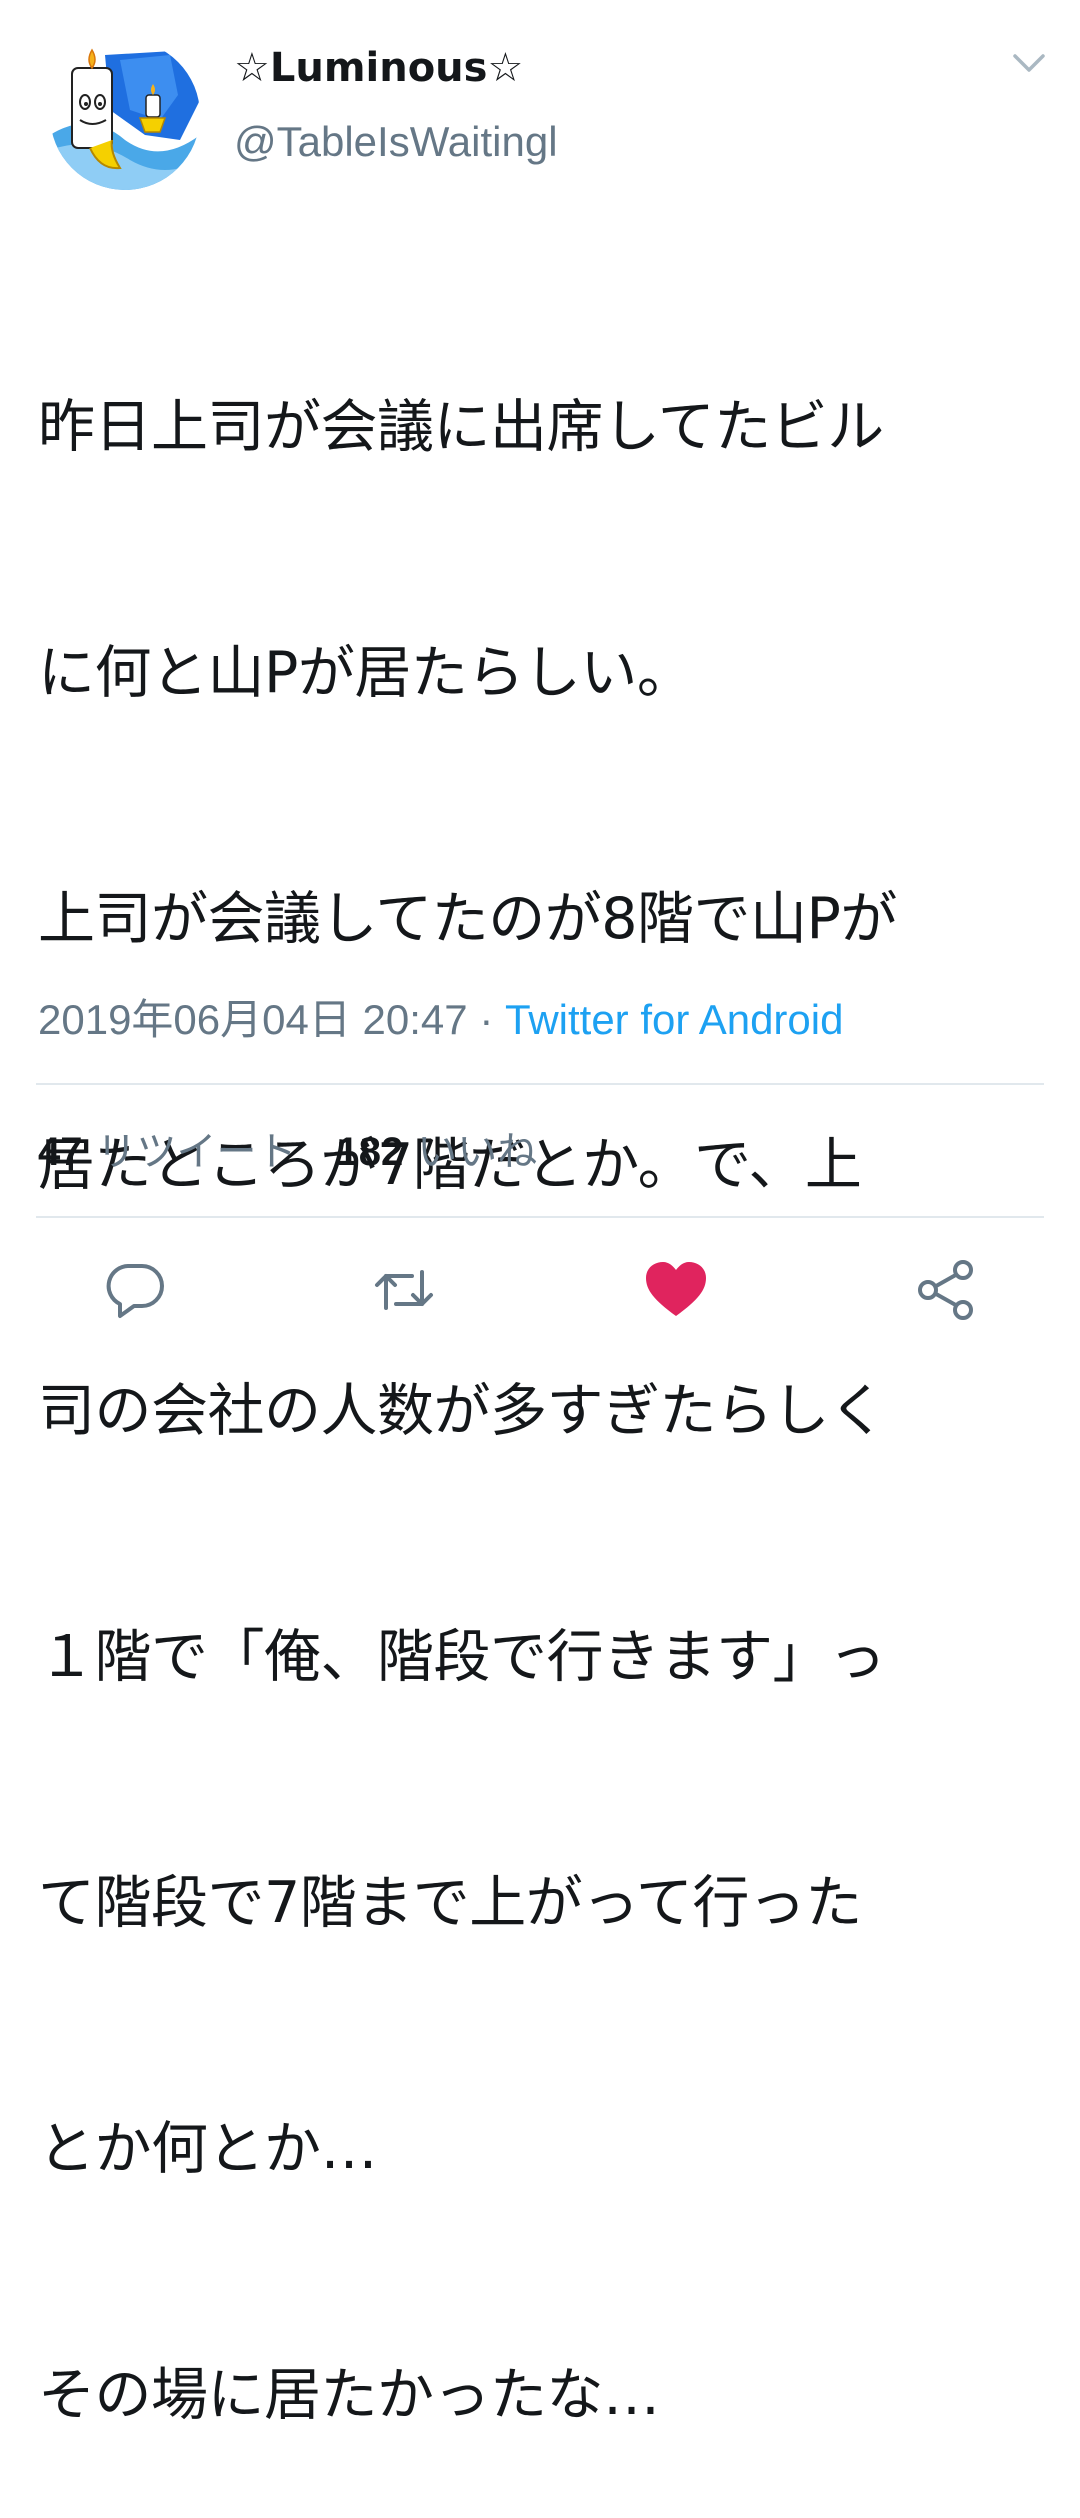 This screenshot has width=1080, height=2518. I want to click on tweet-line: に何と山Pが居たらしい。, so click(366, 673).